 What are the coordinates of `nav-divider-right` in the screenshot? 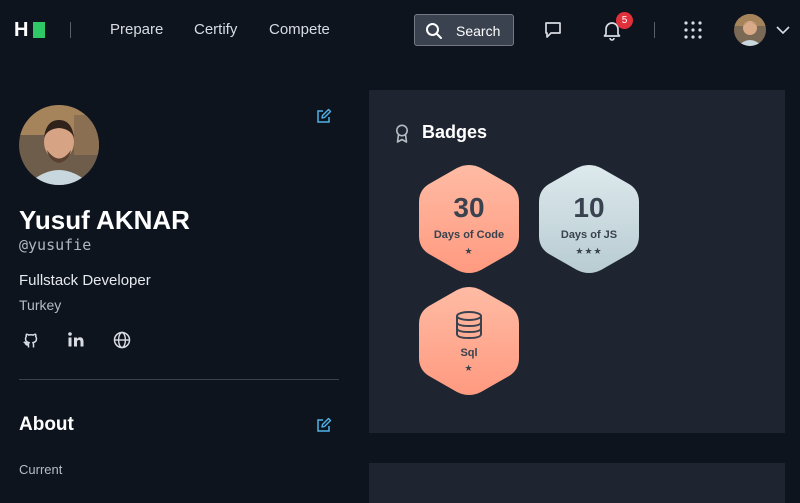 It's located at (654, 30).